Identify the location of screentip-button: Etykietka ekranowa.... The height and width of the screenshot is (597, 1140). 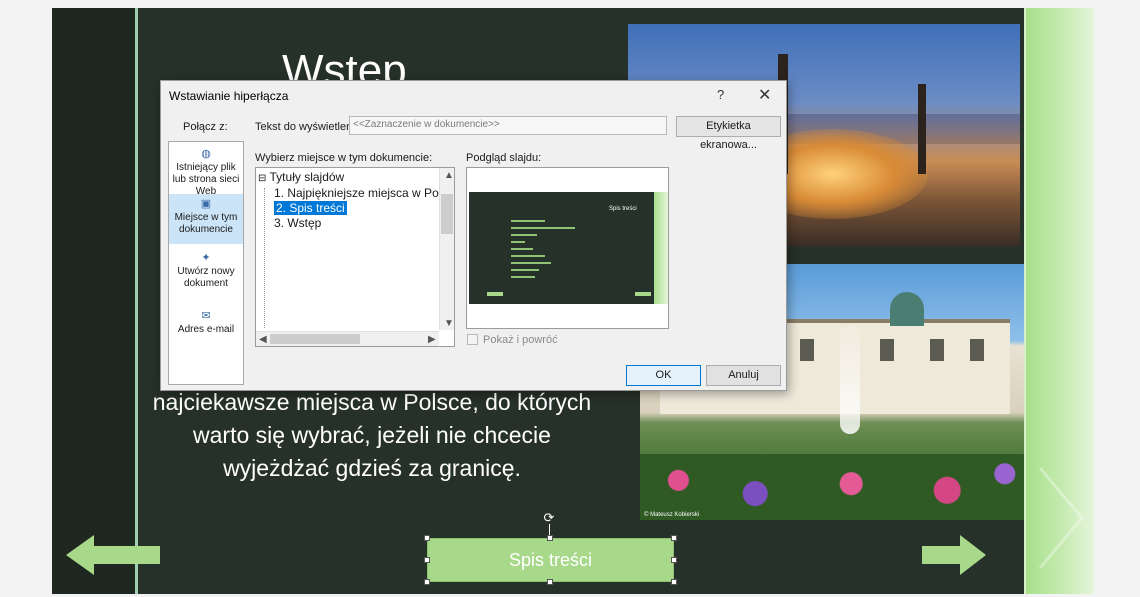
(728, 133).